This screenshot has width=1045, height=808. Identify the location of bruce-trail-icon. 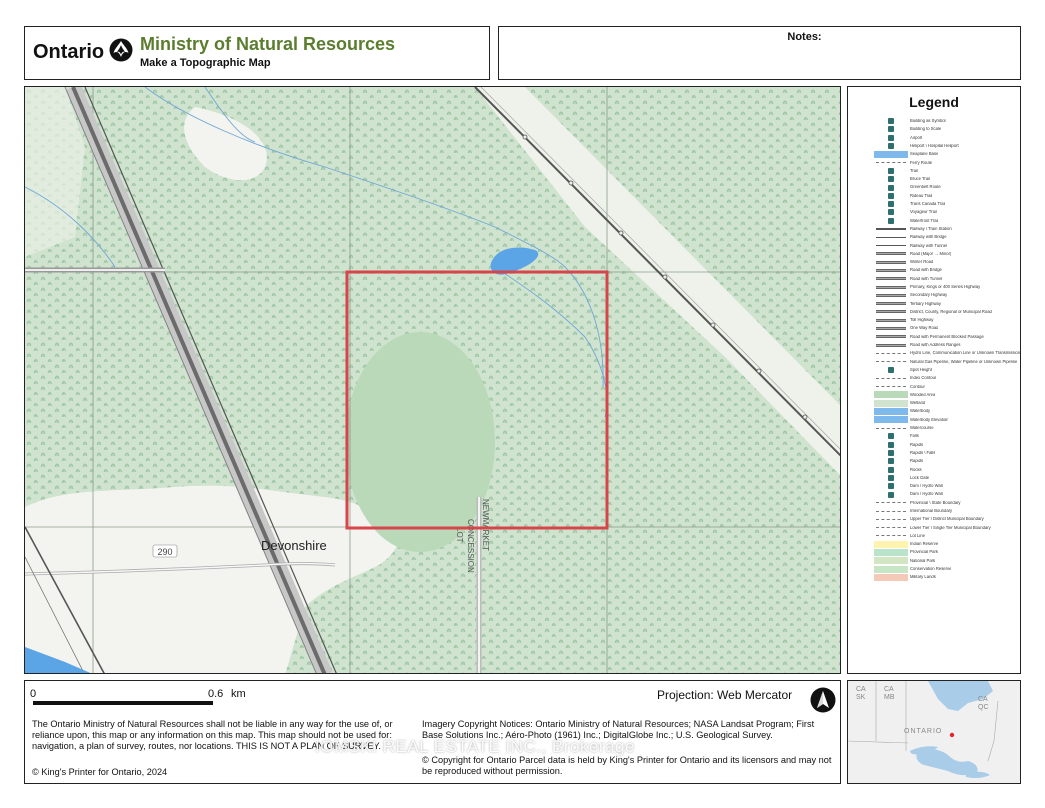
(891, 179).